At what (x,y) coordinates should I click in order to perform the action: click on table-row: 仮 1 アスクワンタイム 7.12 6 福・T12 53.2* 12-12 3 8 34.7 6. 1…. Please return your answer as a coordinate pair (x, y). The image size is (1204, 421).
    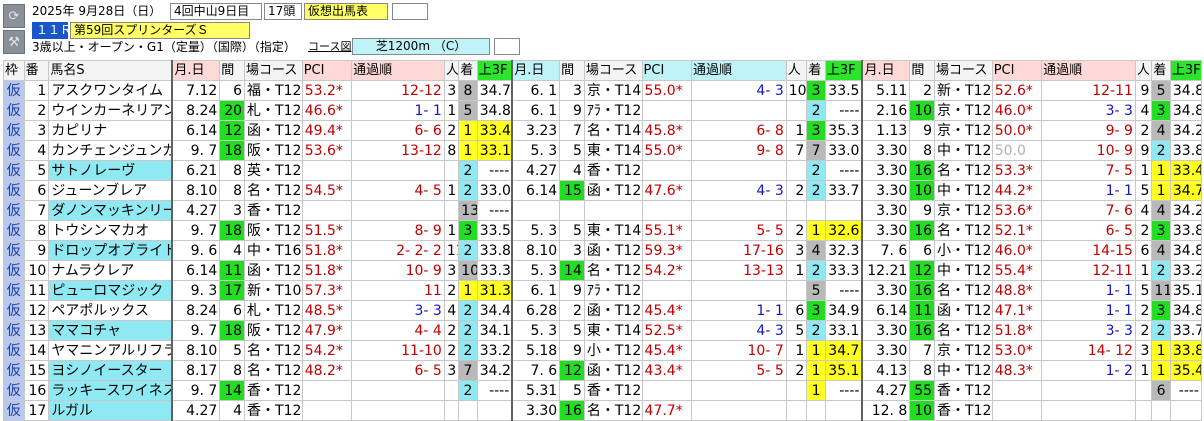
    Looking at the image, I should click on (603, 90).